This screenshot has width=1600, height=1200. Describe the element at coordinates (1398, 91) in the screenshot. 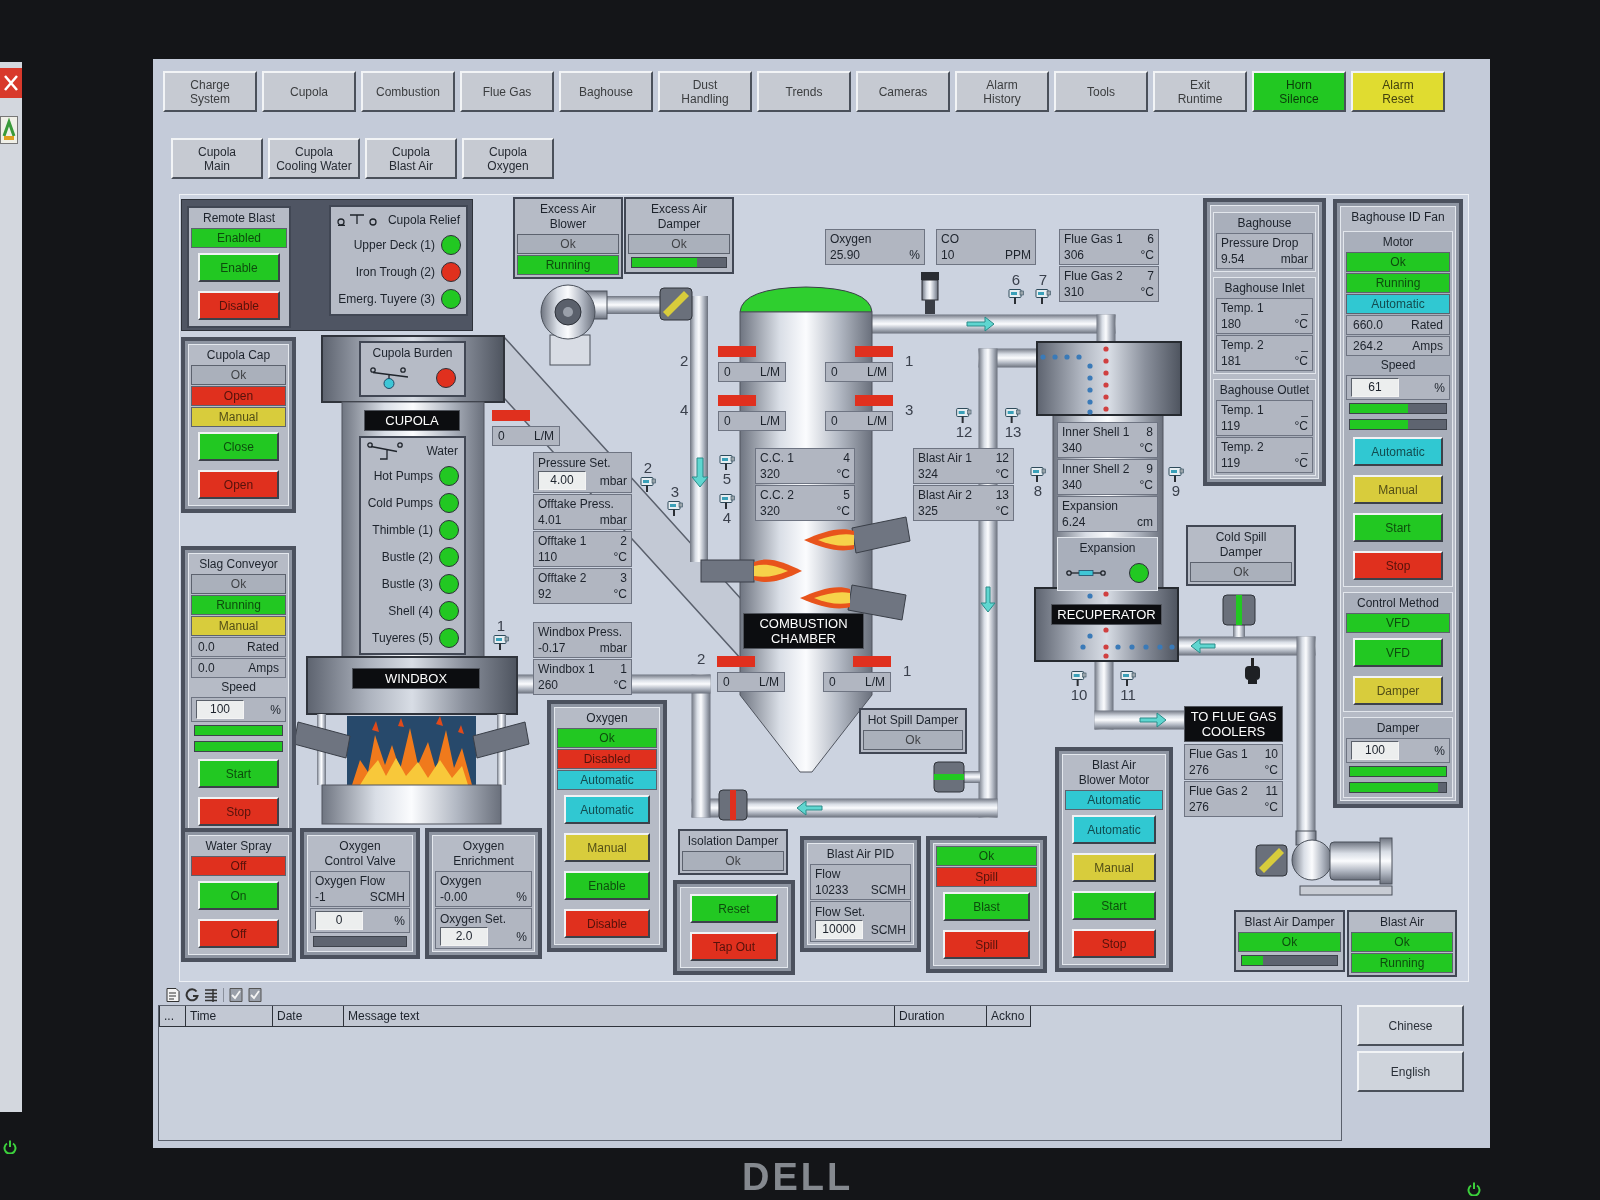

I see `nav-button: Alarm Reset` at that location.